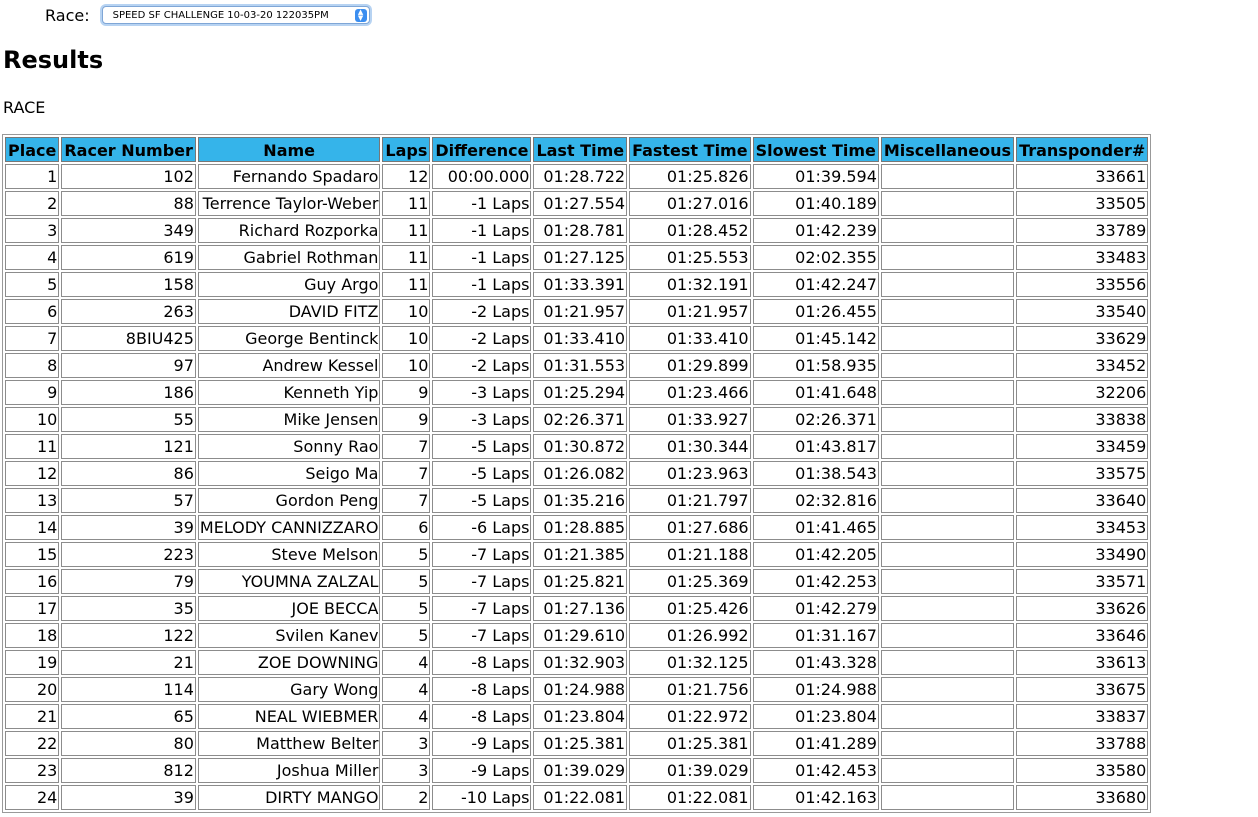 Image resolution: width=1258 pixels, height=817 pixels. I want to click on cell-name: MELODY CANNIZZARO, so click(289, 527).